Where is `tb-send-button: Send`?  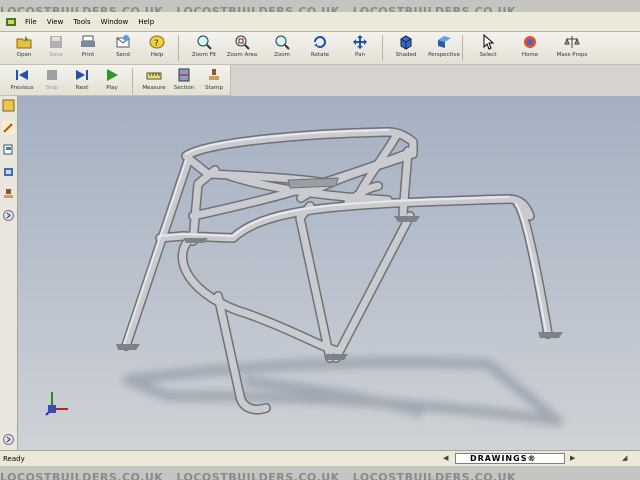 tb-send-button: Send is located at coordinates (123, 48).